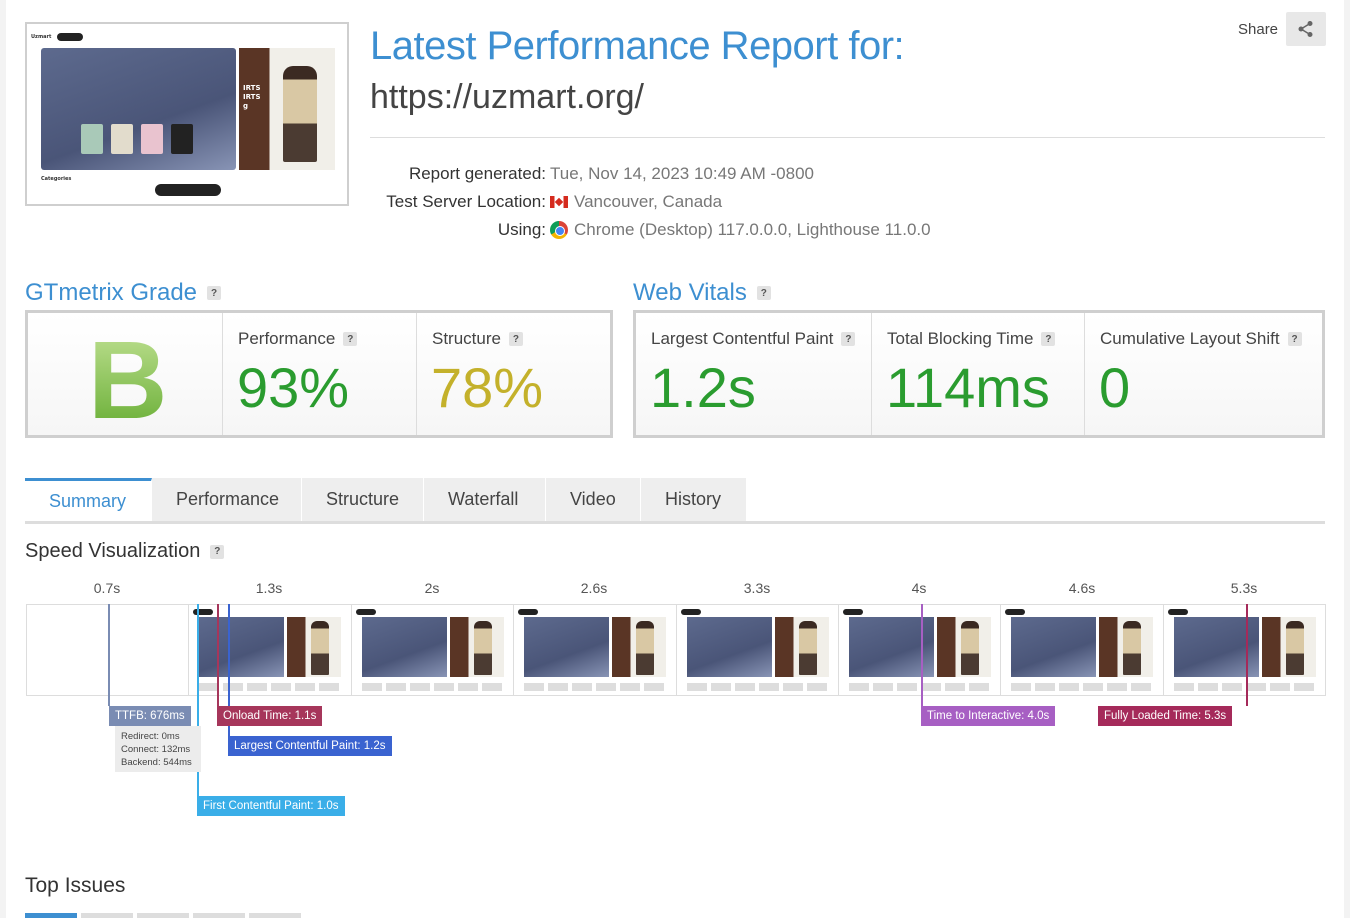  I want to click on structure-cell: Structure? 78%, so click(513, 374).